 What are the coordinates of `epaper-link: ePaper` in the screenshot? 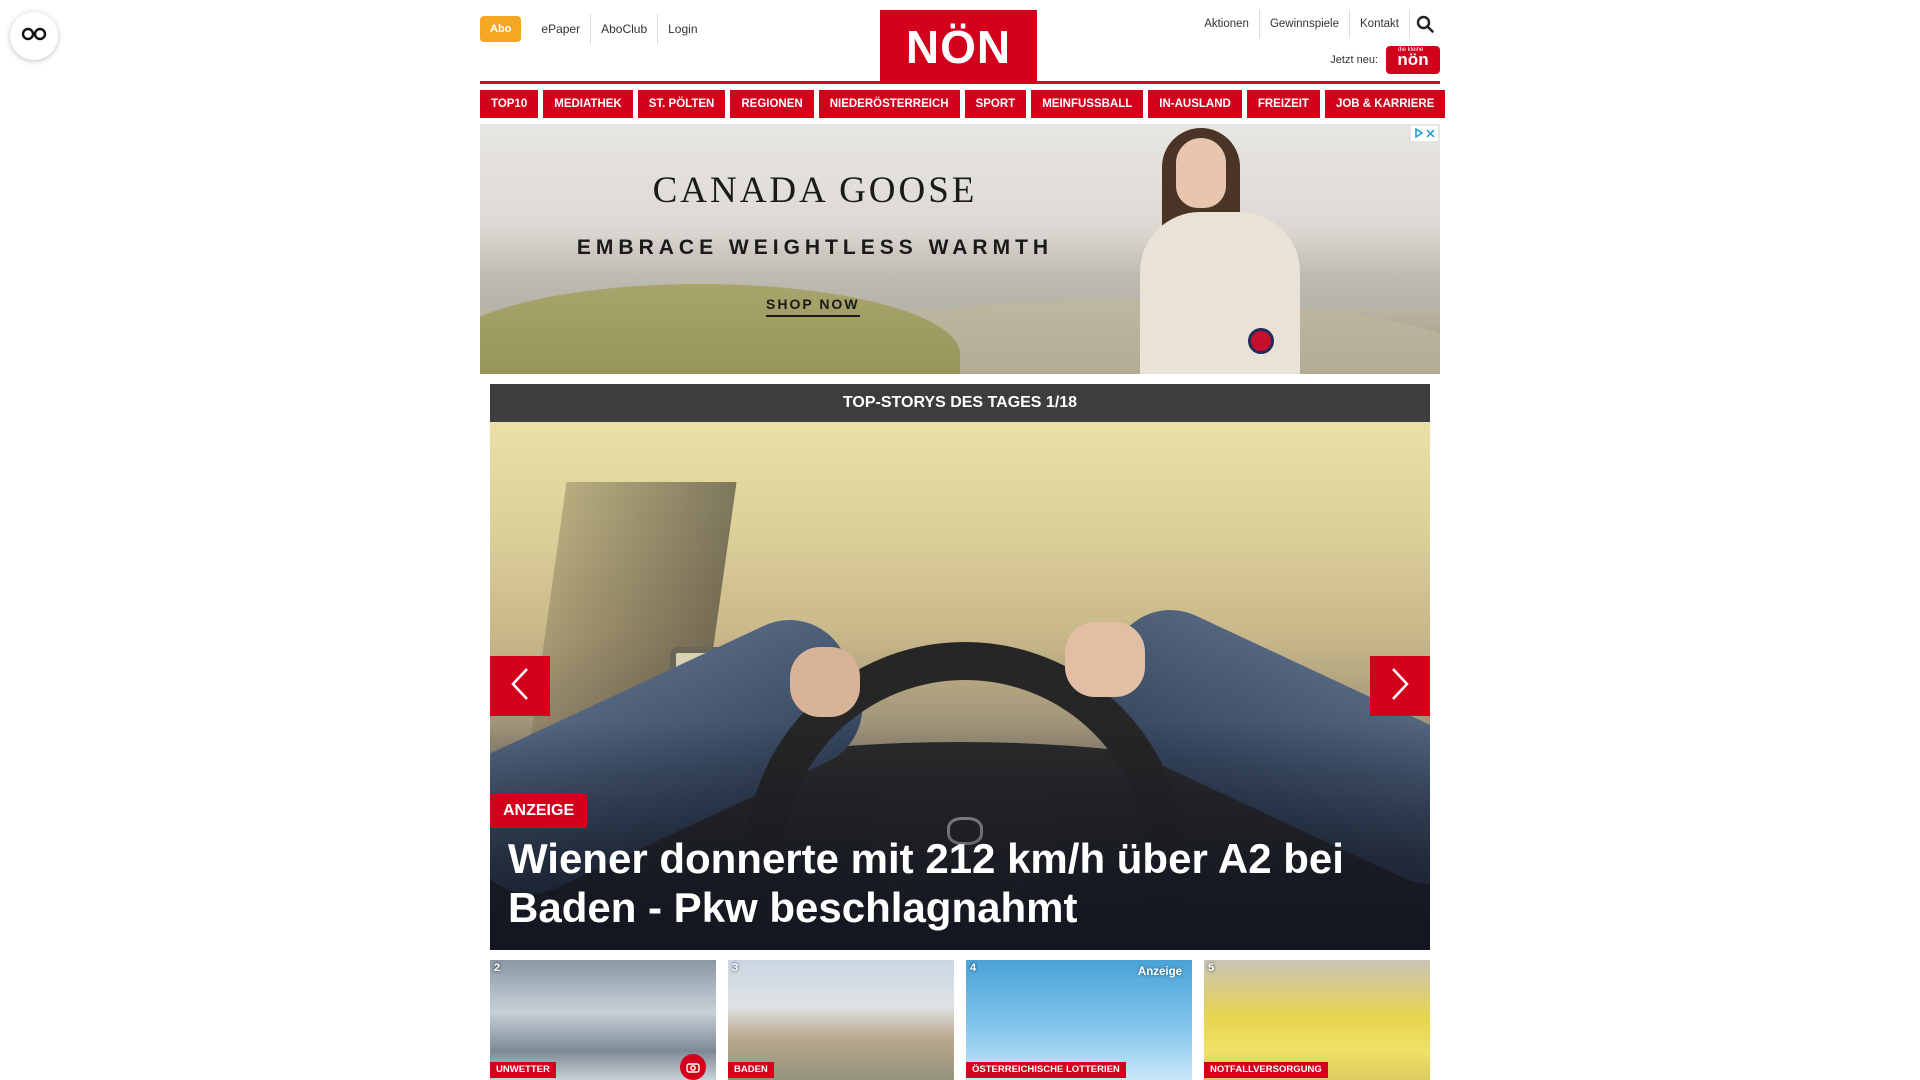 It's located at (561, 29).